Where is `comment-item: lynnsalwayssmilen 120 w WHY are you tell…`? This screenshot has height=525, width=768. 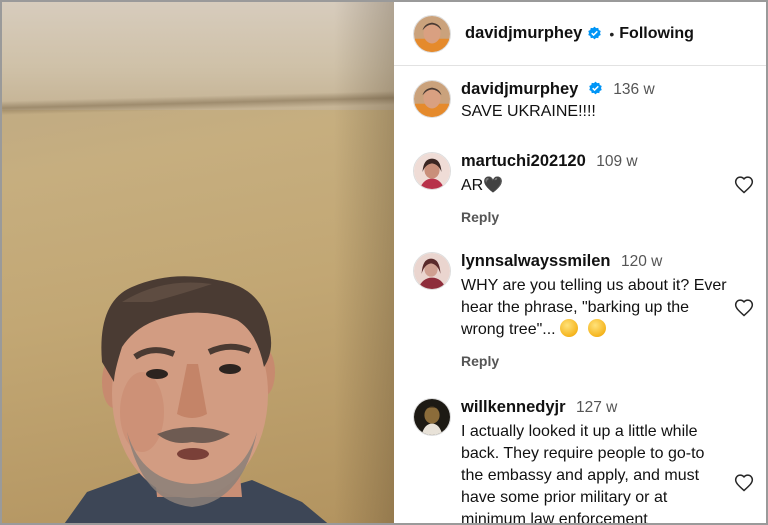
comment-item: lynnsalwayssmilen 120 w WHY are you tell… is located at coordinates (585, 309).